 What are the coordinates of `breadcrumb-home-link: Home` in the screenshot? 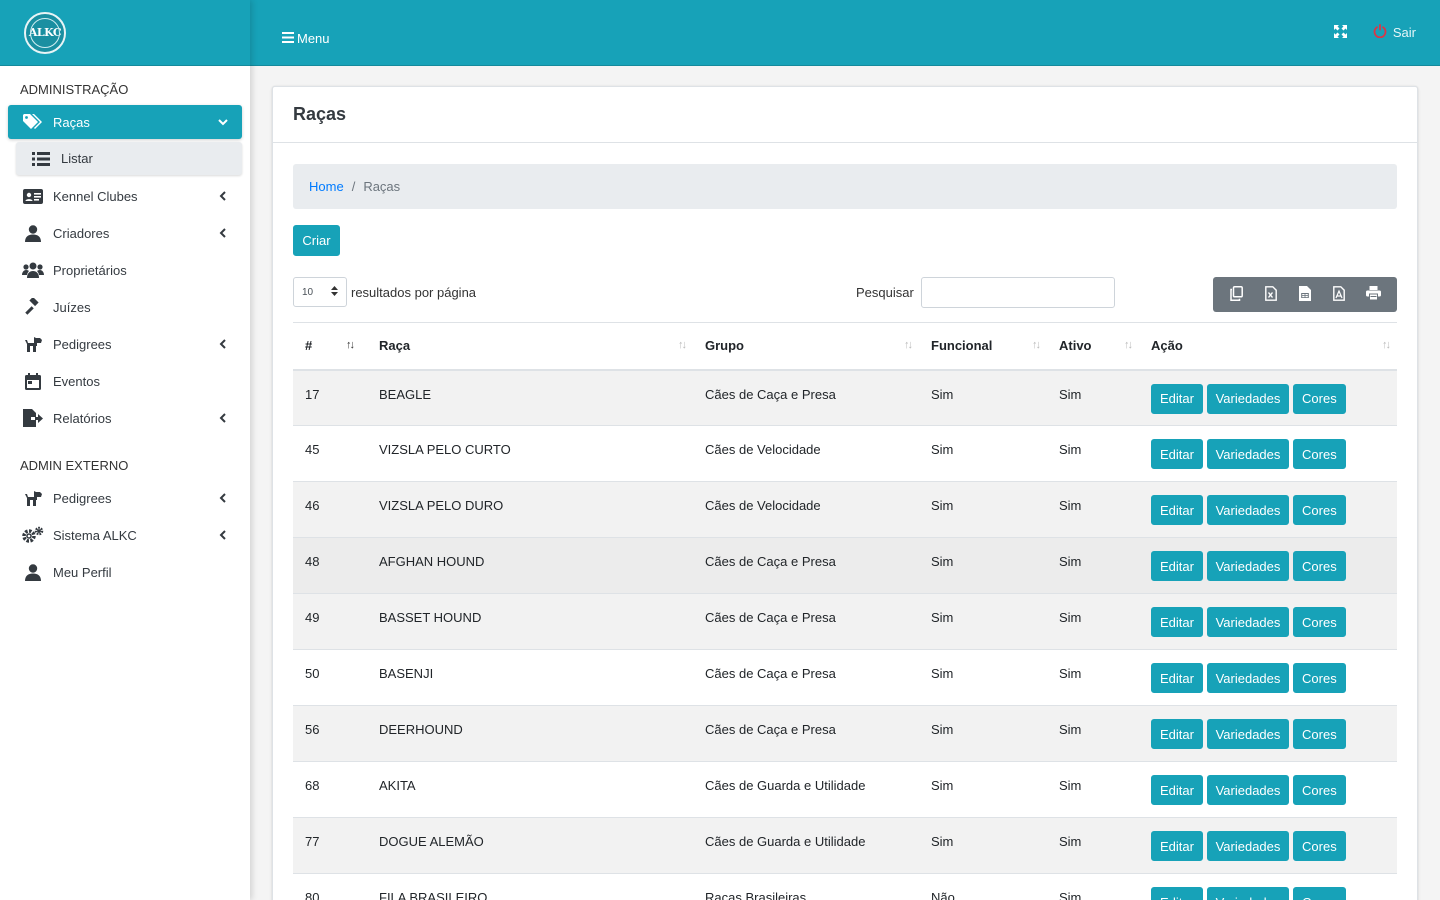 It's located at (326, 186).